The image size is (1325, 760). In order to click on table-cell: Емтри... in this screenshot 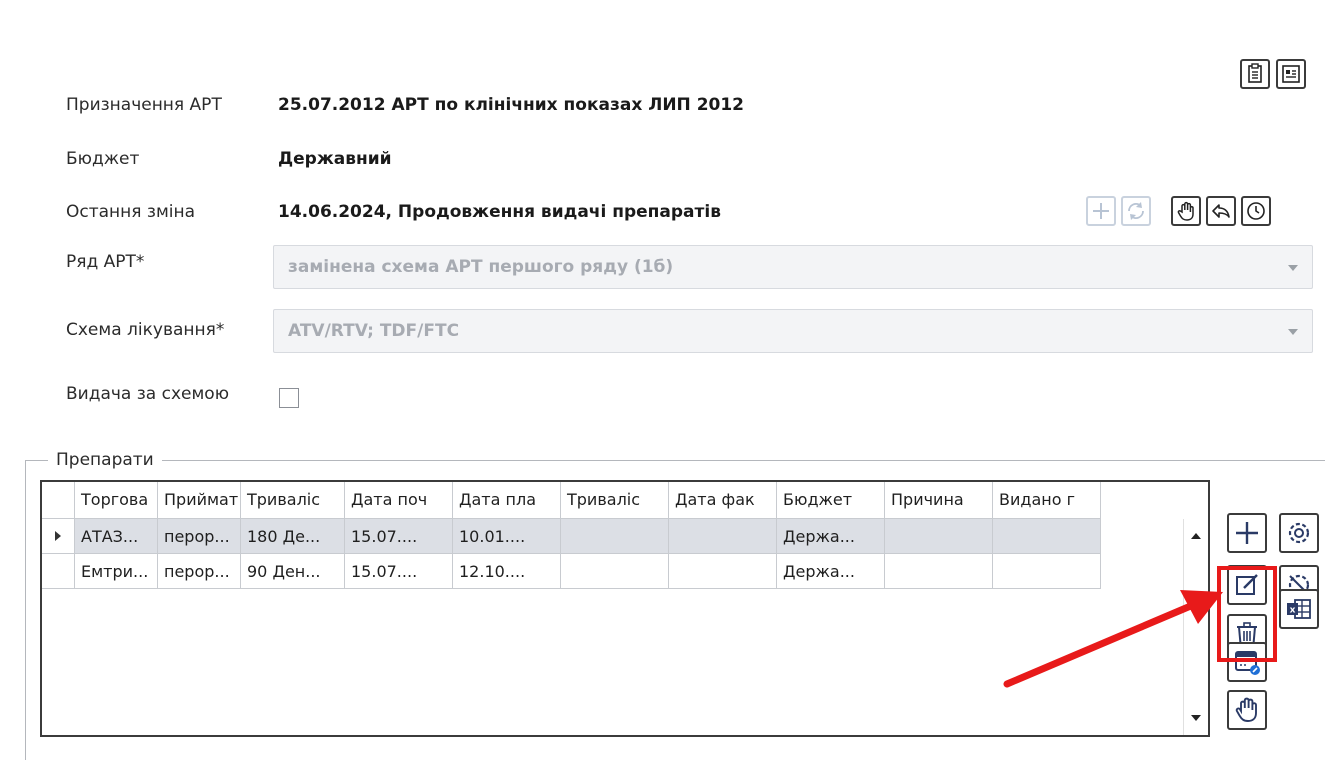, I will do `click(116, 571)`.